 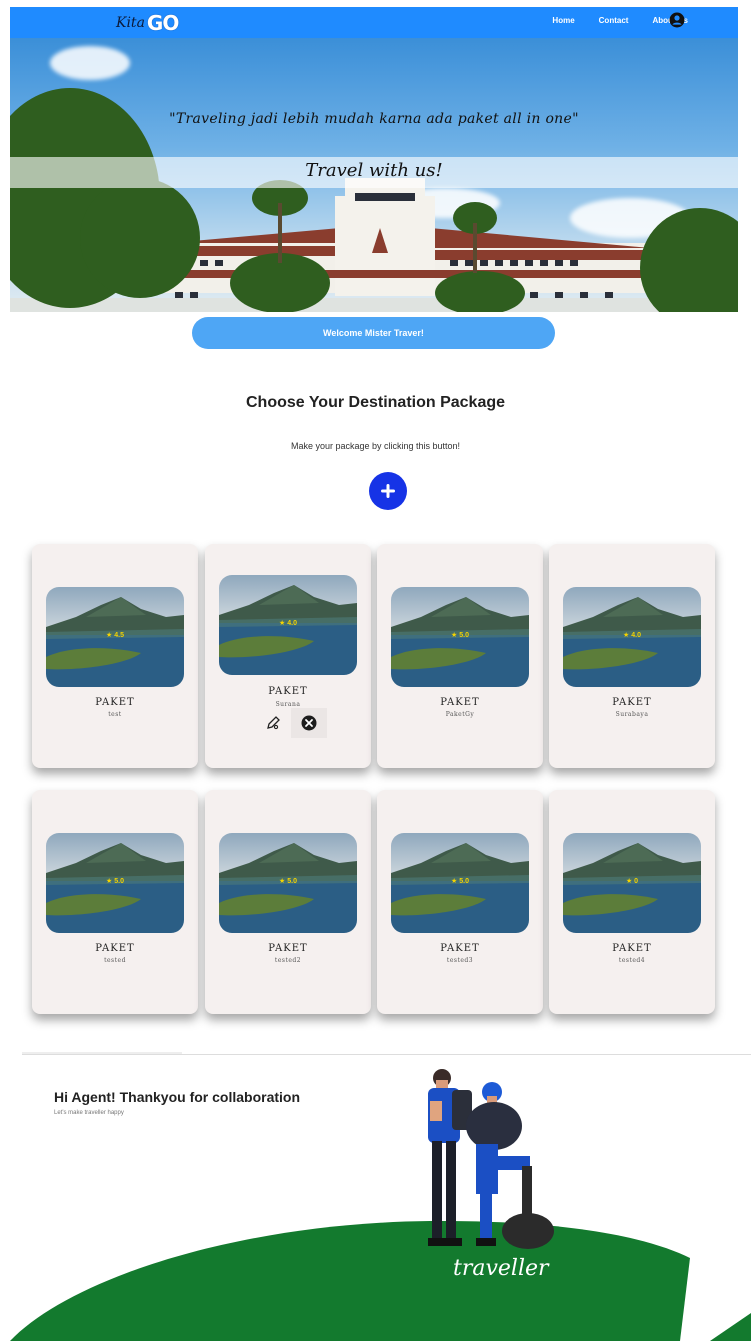 I want to click on footer-divider, so click(x=386, y=1054).